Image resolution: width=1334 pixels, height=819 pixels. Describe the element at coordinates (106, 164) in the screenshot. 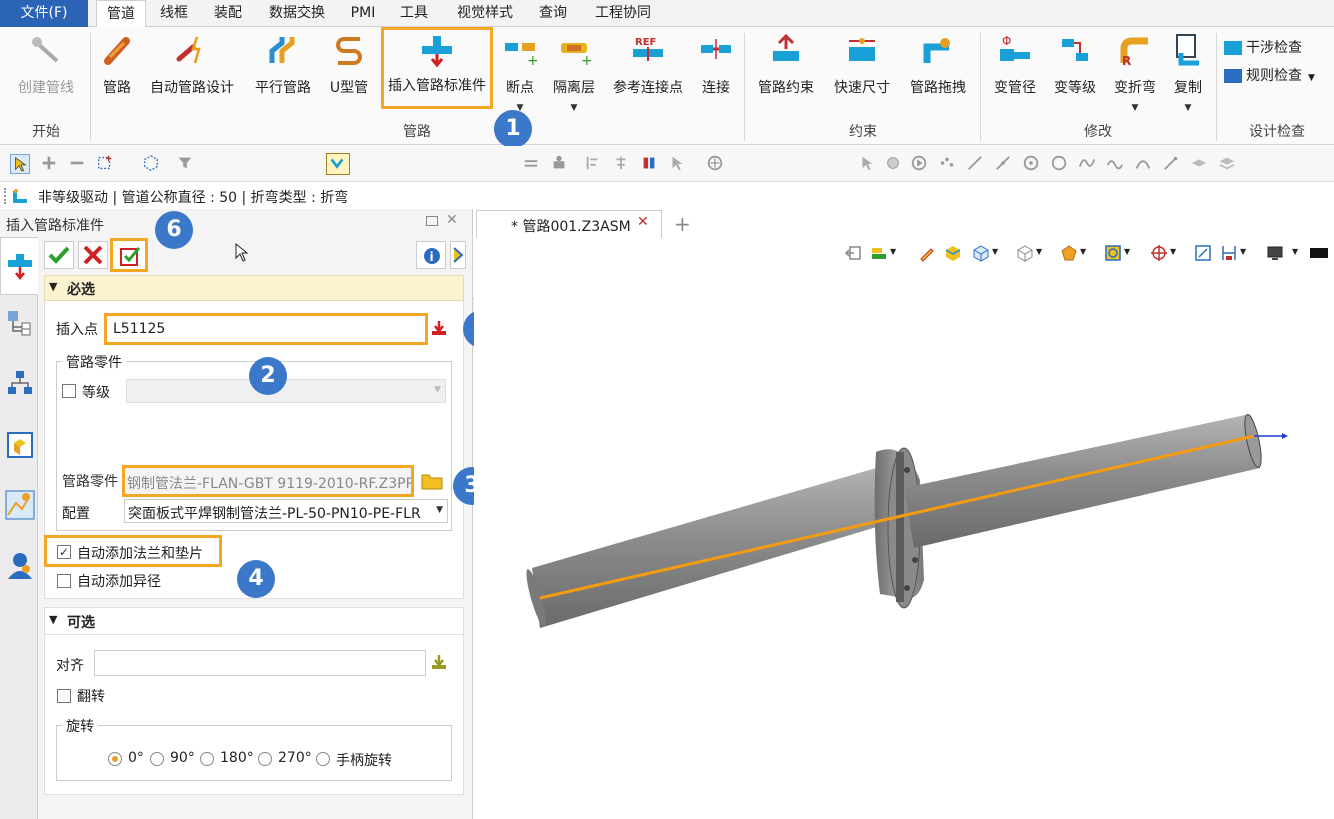

I see `box-select-icon` at that location.